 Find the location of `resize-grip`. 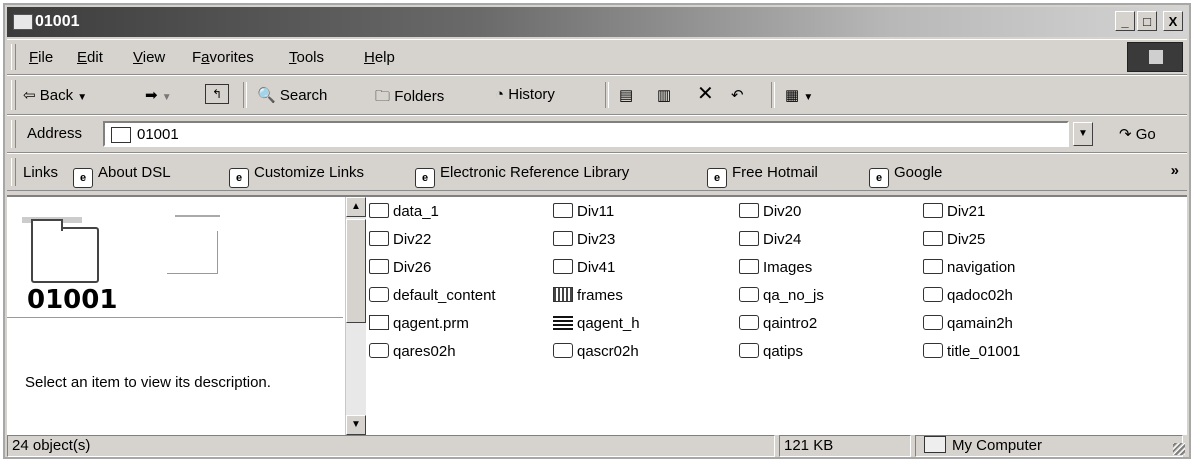

resize-grip is located at coordinates (1179, 449).